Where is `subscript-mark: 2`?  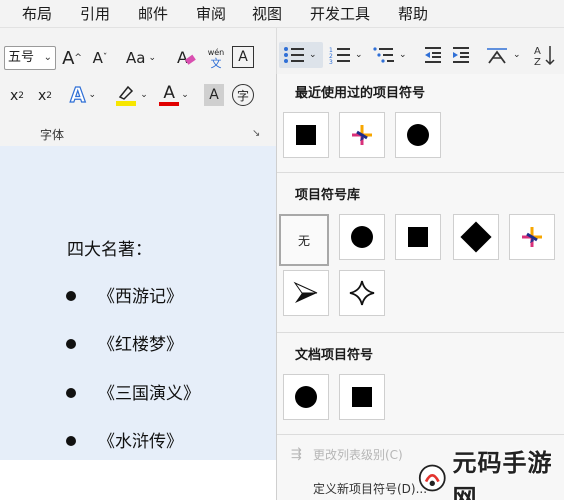
subscript-mark: 2 is located at coordinates (21, 96).